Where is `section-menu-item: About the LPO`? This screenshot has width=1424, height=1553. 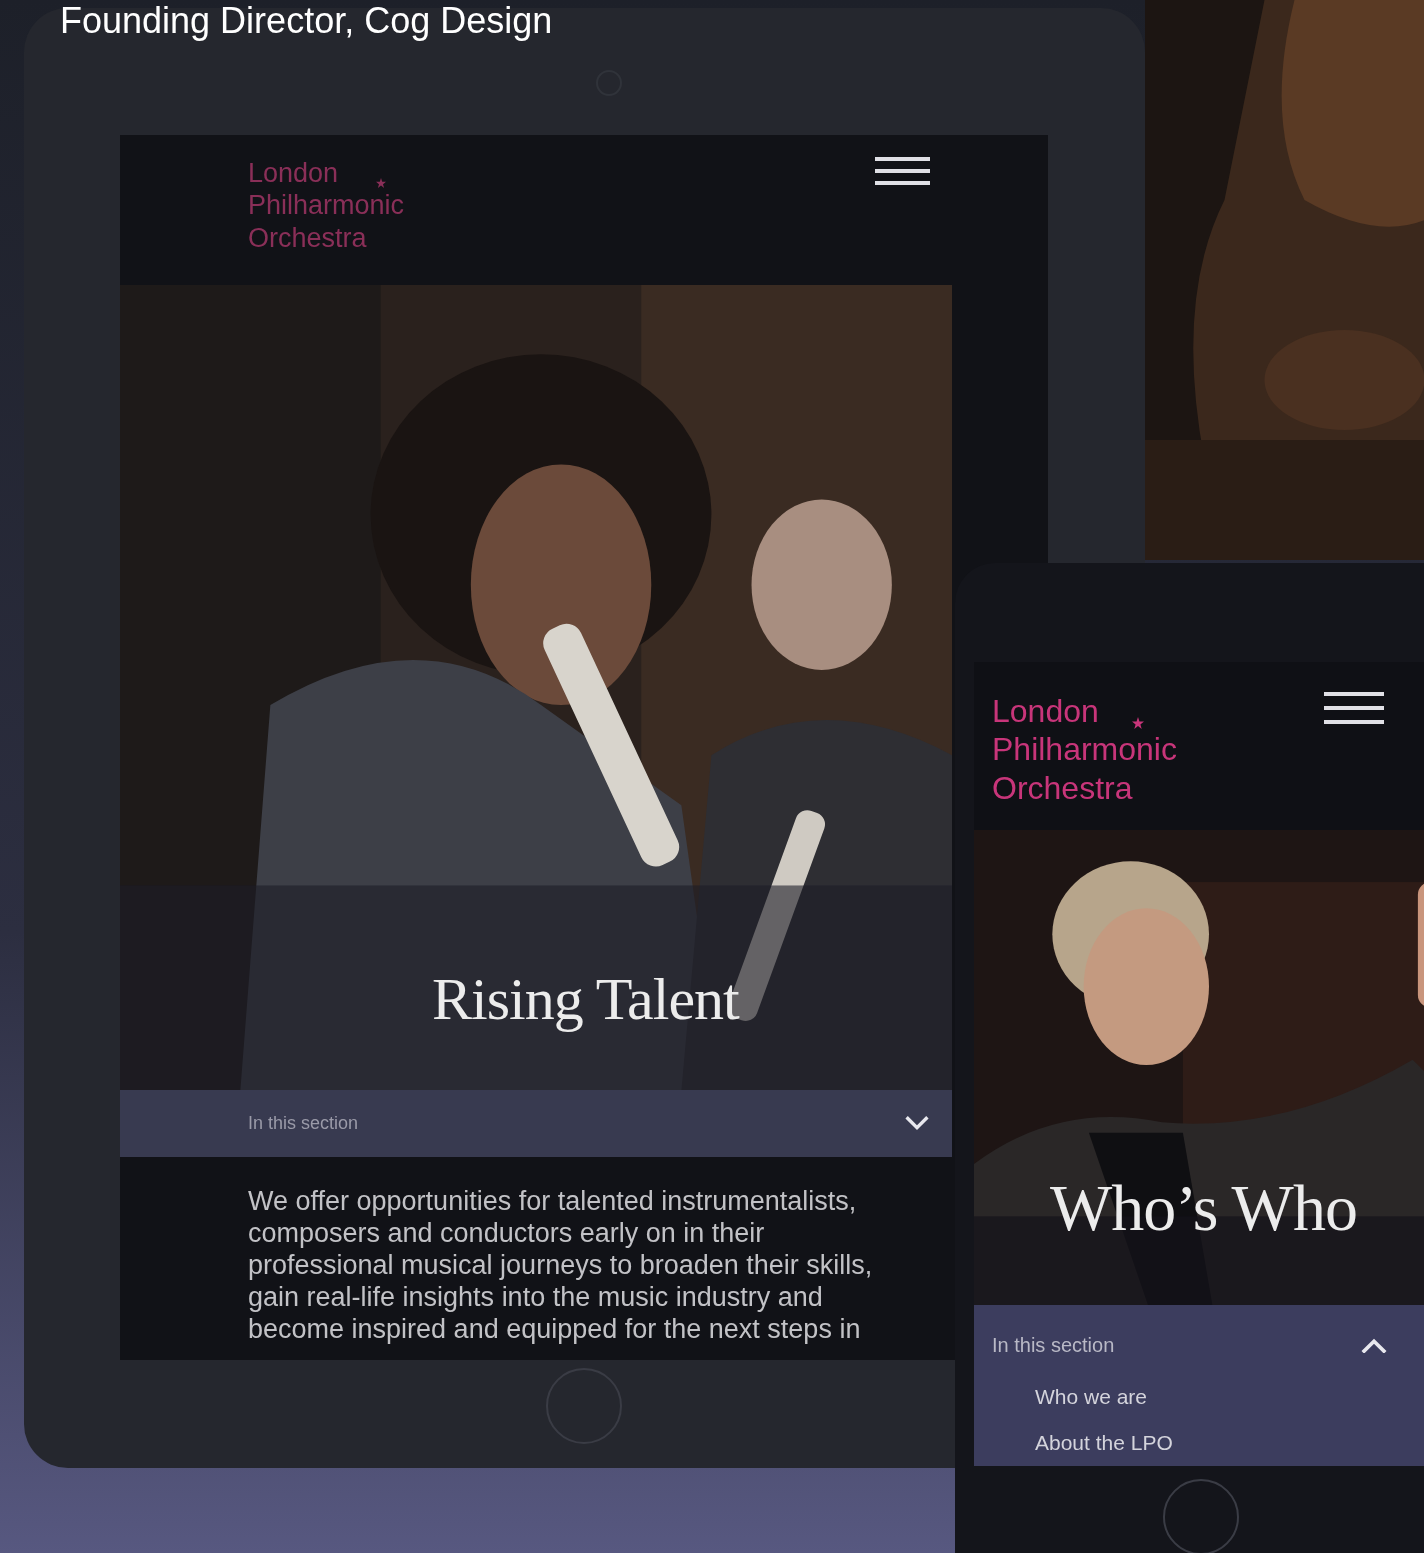 section-menu-item: About the LPO is located at coordinates (1104, 1443).